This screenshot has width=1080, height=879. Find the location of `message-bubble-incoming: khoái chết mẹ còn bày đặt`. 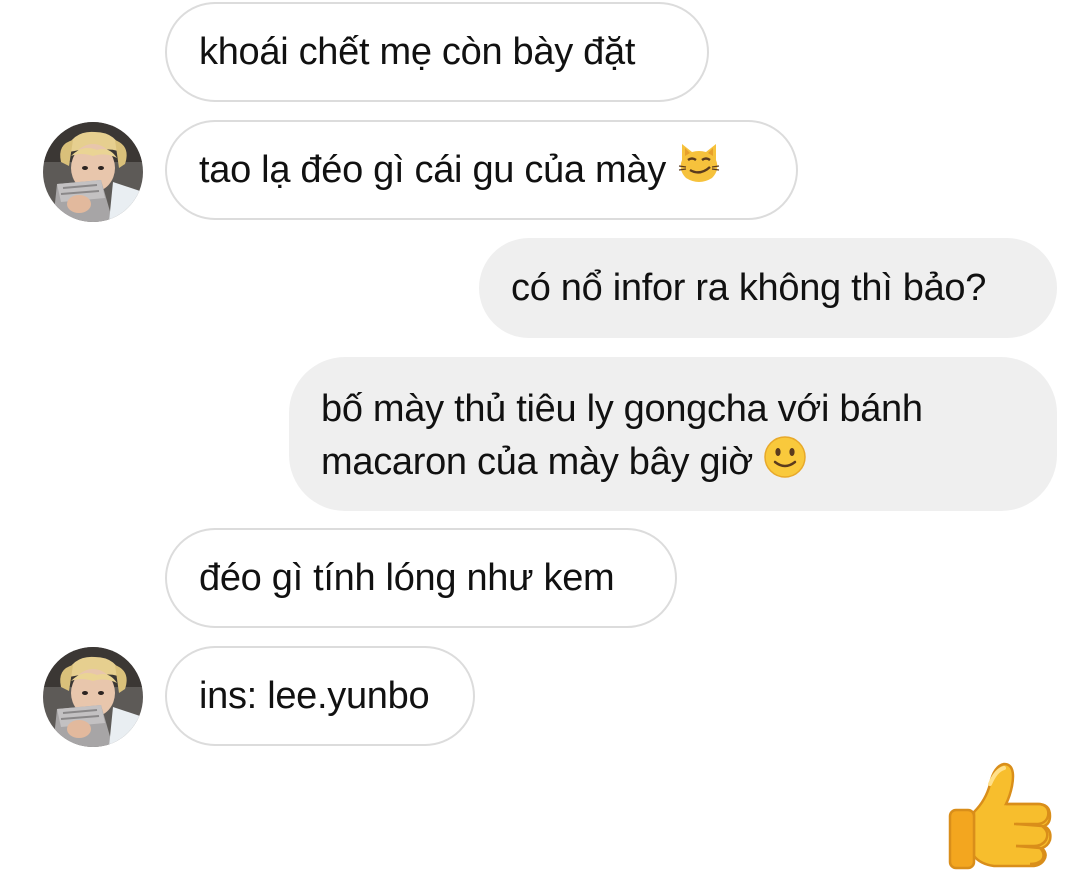

message-bubble-incoming: khoái chết mẹ còn bày đặt is located at coordinates (437, 52).